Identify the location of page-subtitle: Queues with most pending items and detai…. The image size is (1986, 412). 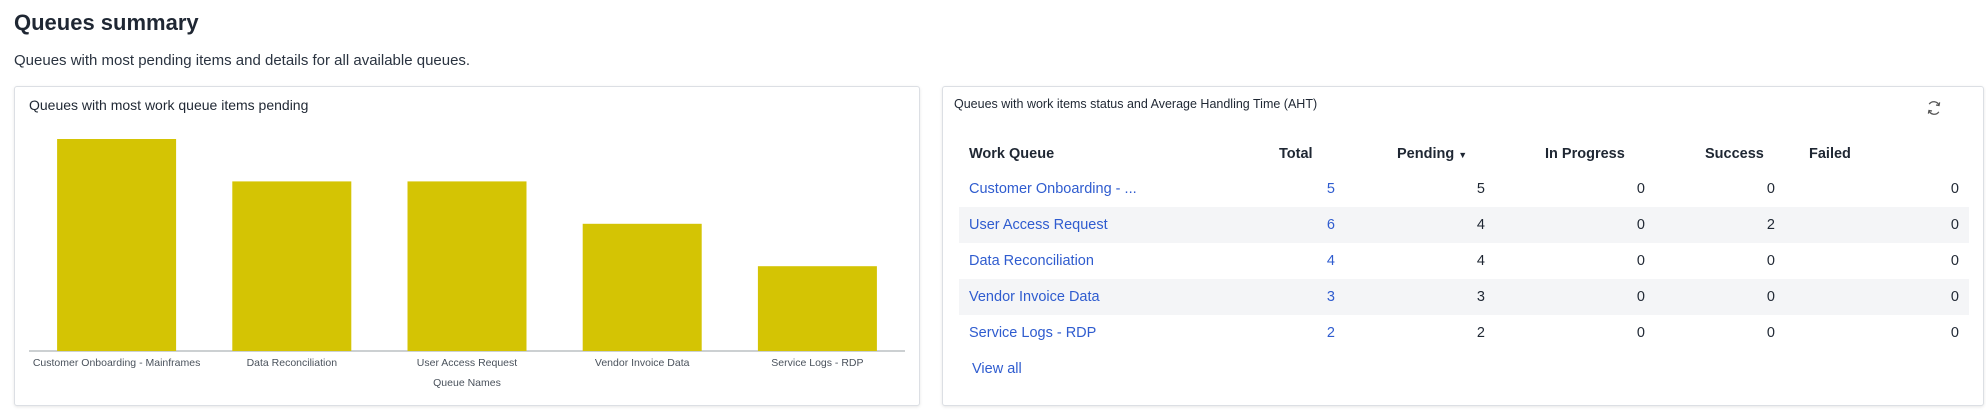
(242, 60).